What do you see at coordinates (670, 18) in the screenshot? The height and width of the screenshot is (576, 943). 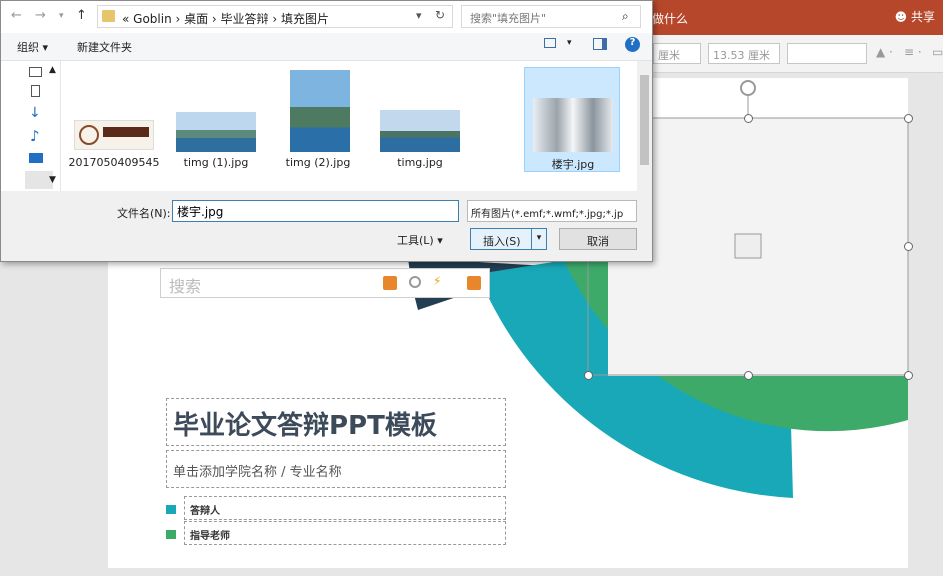 I see `tell-me-search: 做什么` at bounding box center [670, 18].